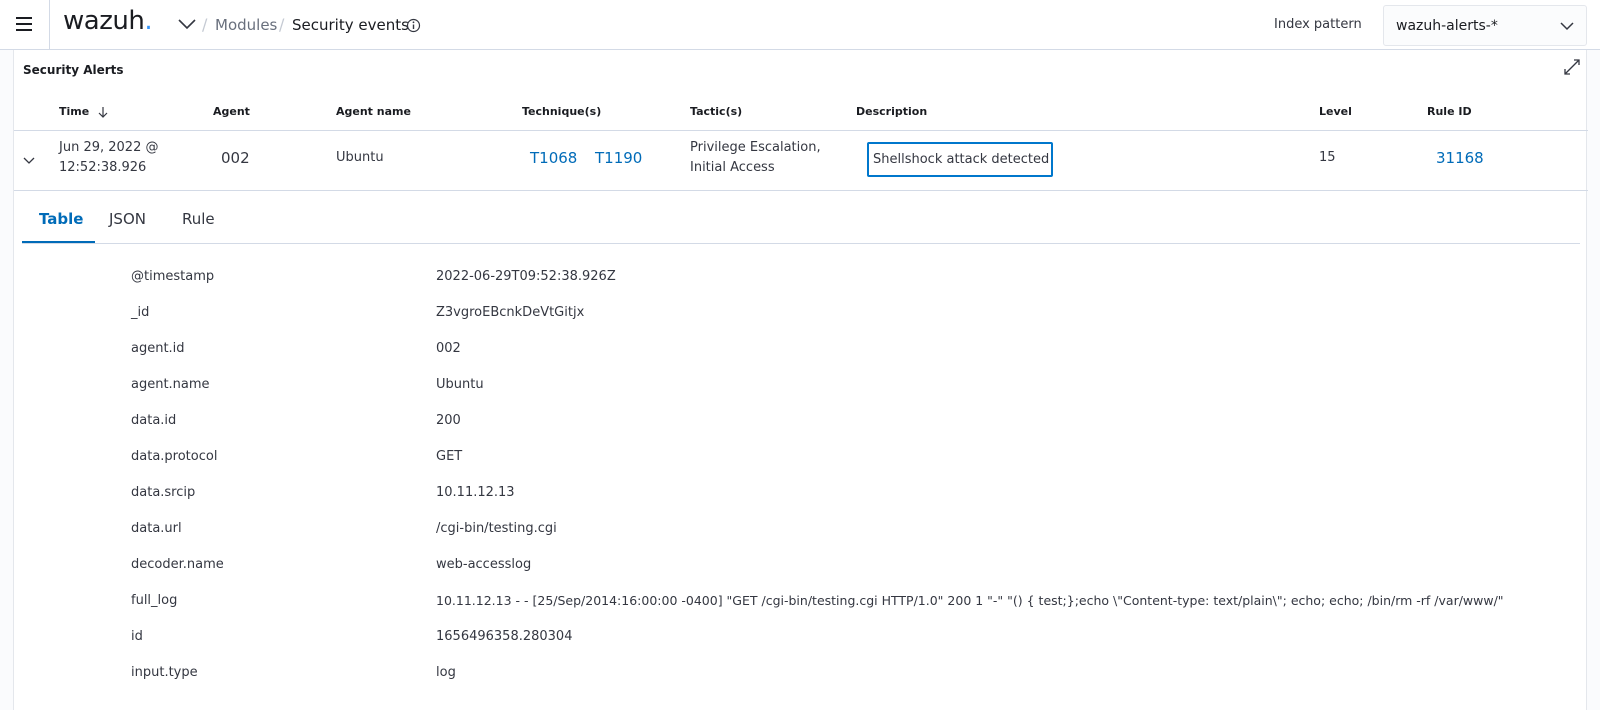  What do you see at coordinates (140, 312) in the screenshot?
I see `detail-key: _id` at bounding box center [140, 312].